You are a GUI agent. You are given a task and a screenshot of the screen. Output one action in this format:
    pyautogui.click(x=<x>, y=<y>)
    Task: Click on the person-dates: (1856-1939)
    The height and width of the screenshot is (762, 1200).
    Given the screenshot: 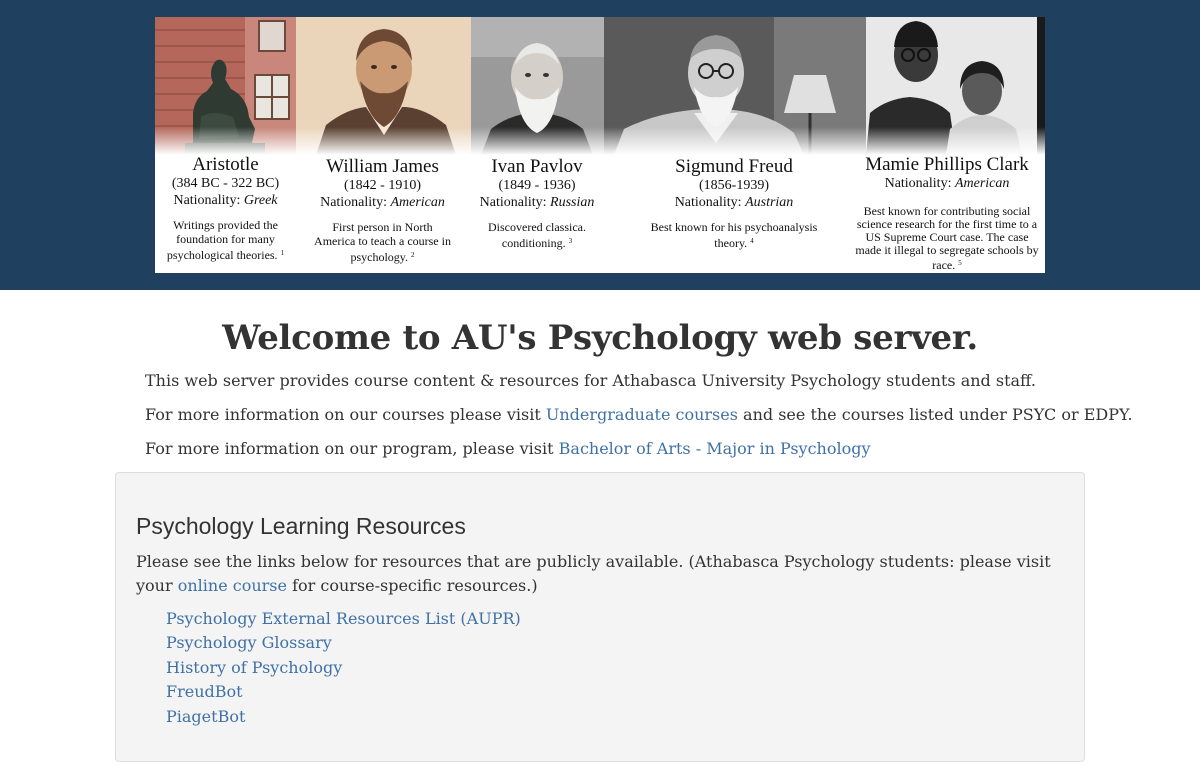 What is the action you would take?
    pyautogui.click(x=734, y=185)
    